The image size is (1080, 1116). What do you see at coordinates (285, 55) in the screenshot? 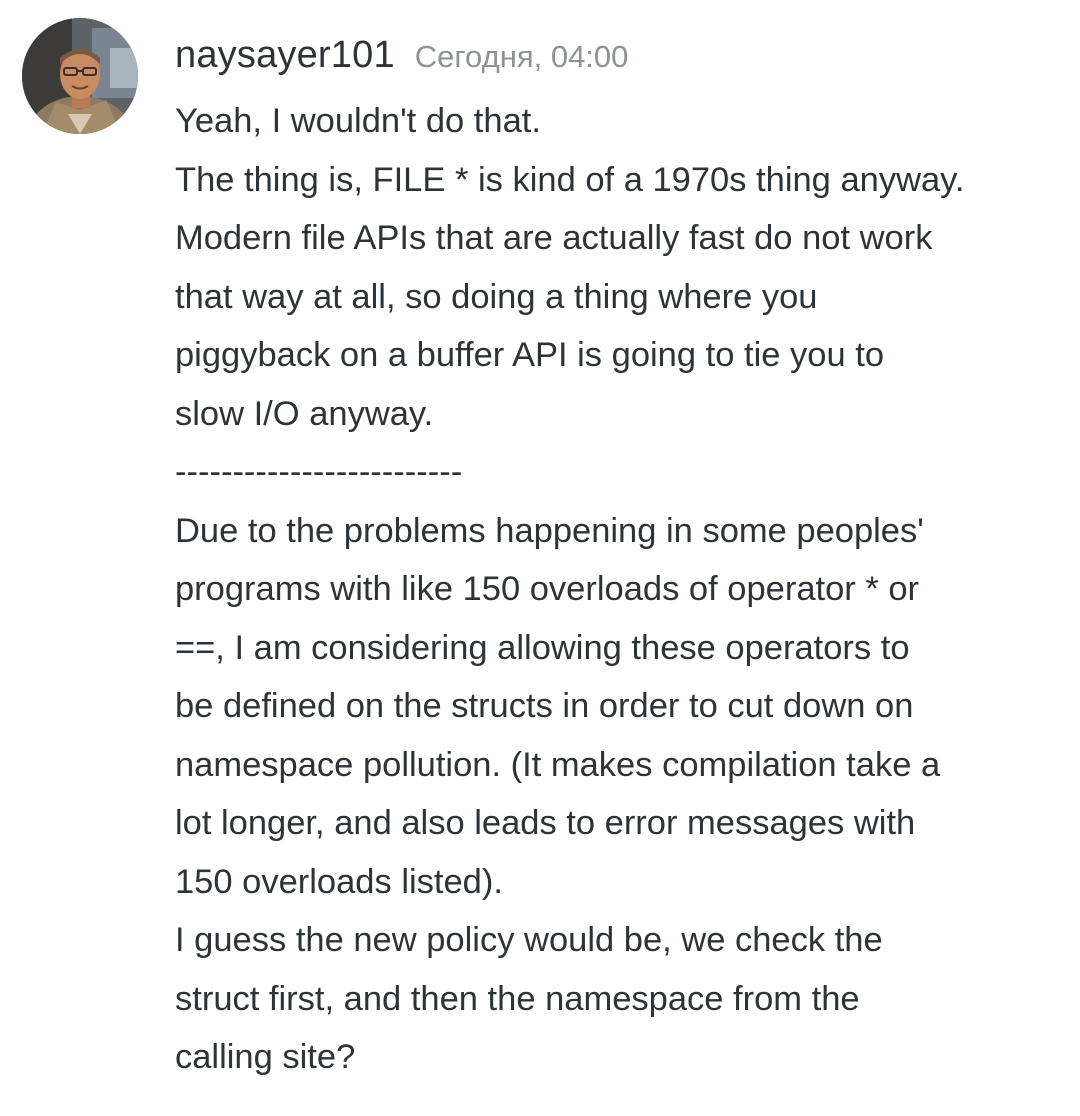
I see `author-username: naysayer101` at bounding box center [285, 55].